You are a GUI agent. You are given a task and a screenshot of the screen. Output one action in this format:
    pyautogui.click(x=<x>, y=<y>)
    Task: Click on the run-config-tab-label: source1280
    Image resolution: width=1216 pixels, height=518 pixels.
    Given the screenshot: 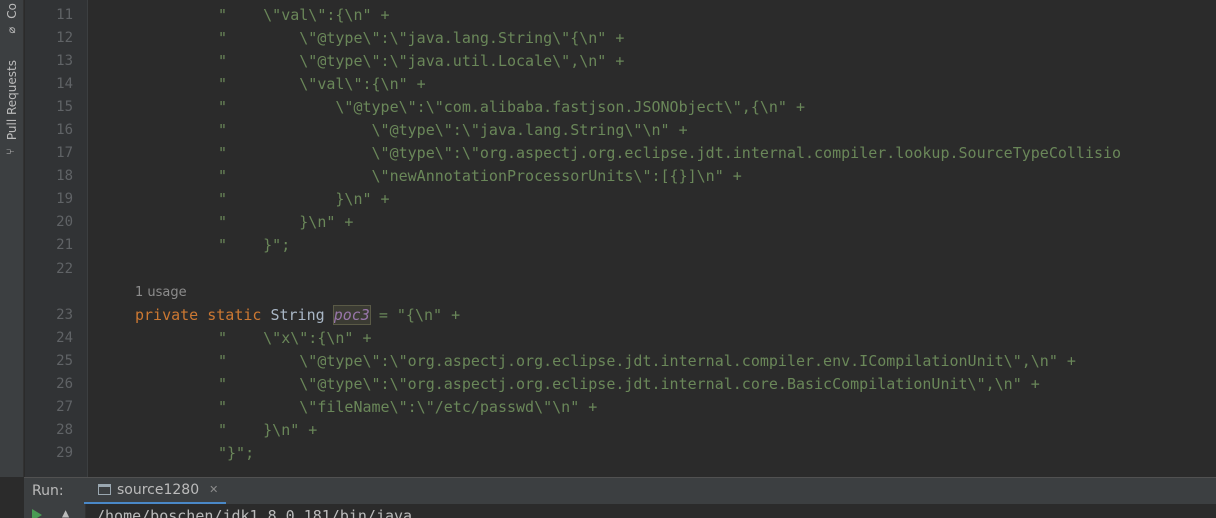 What is the action you would take?
    pyautogui.click(x=158, y=489)
    